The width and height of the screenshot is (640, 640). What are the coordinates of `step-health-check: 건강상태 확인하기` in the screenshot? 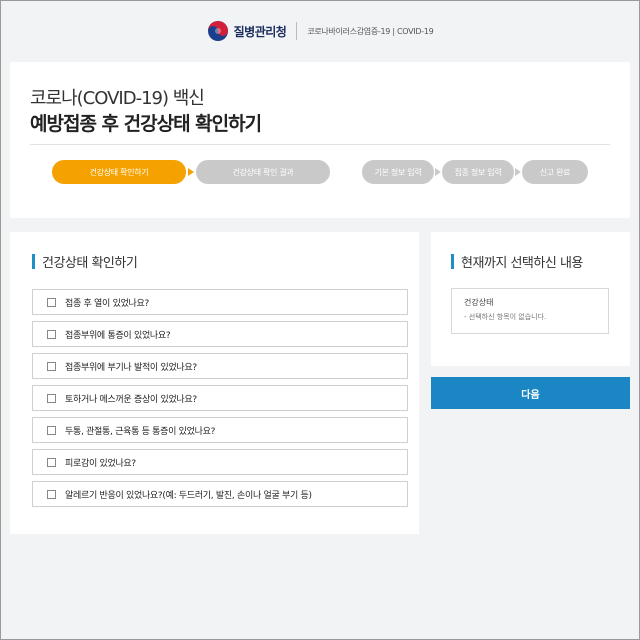 It's located at (119, 172).